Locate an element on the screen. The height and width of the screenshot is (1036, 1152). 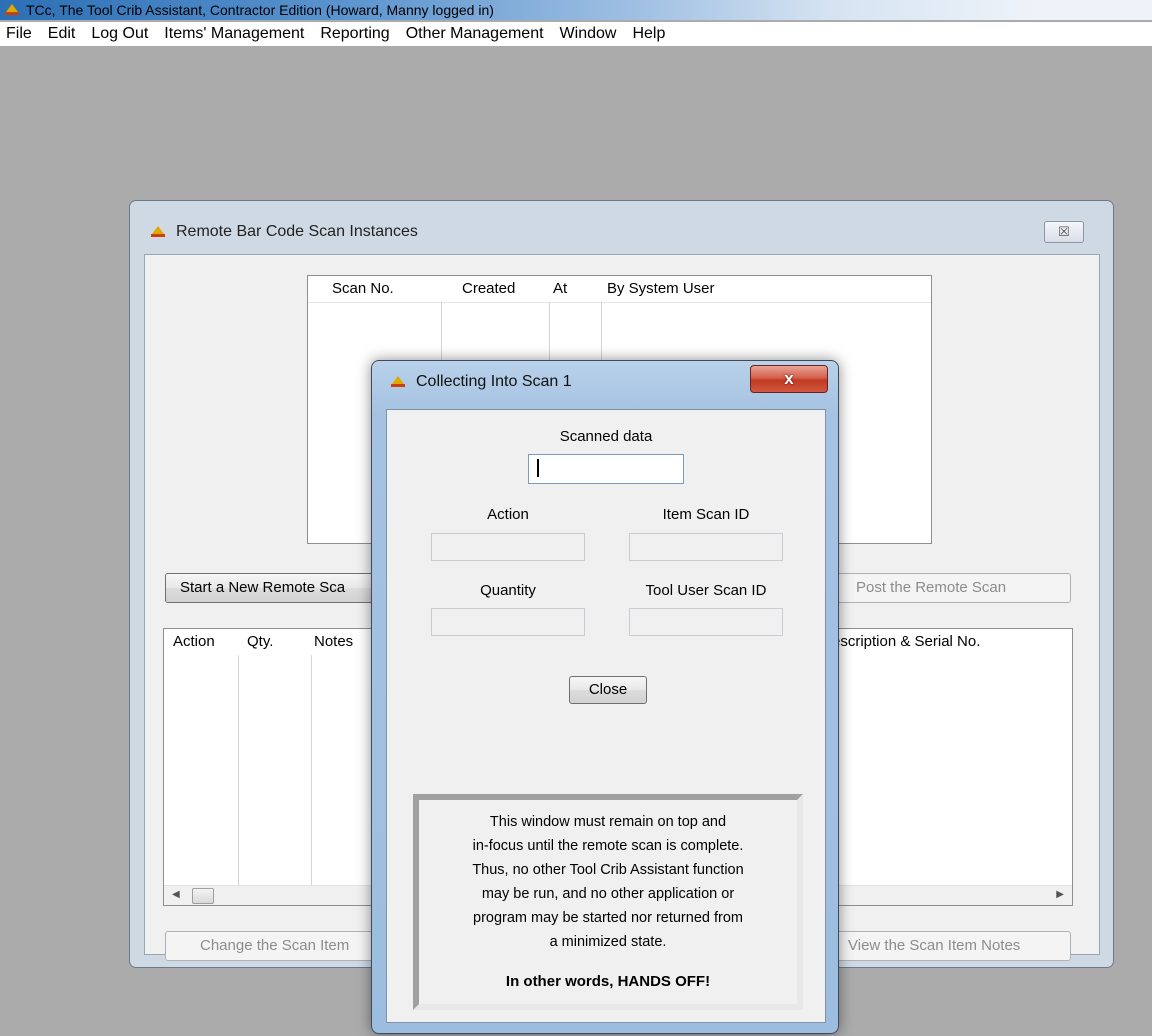
dialog-title-bar: Collecting Into Scan 1 is located at coordinates (481, 382).